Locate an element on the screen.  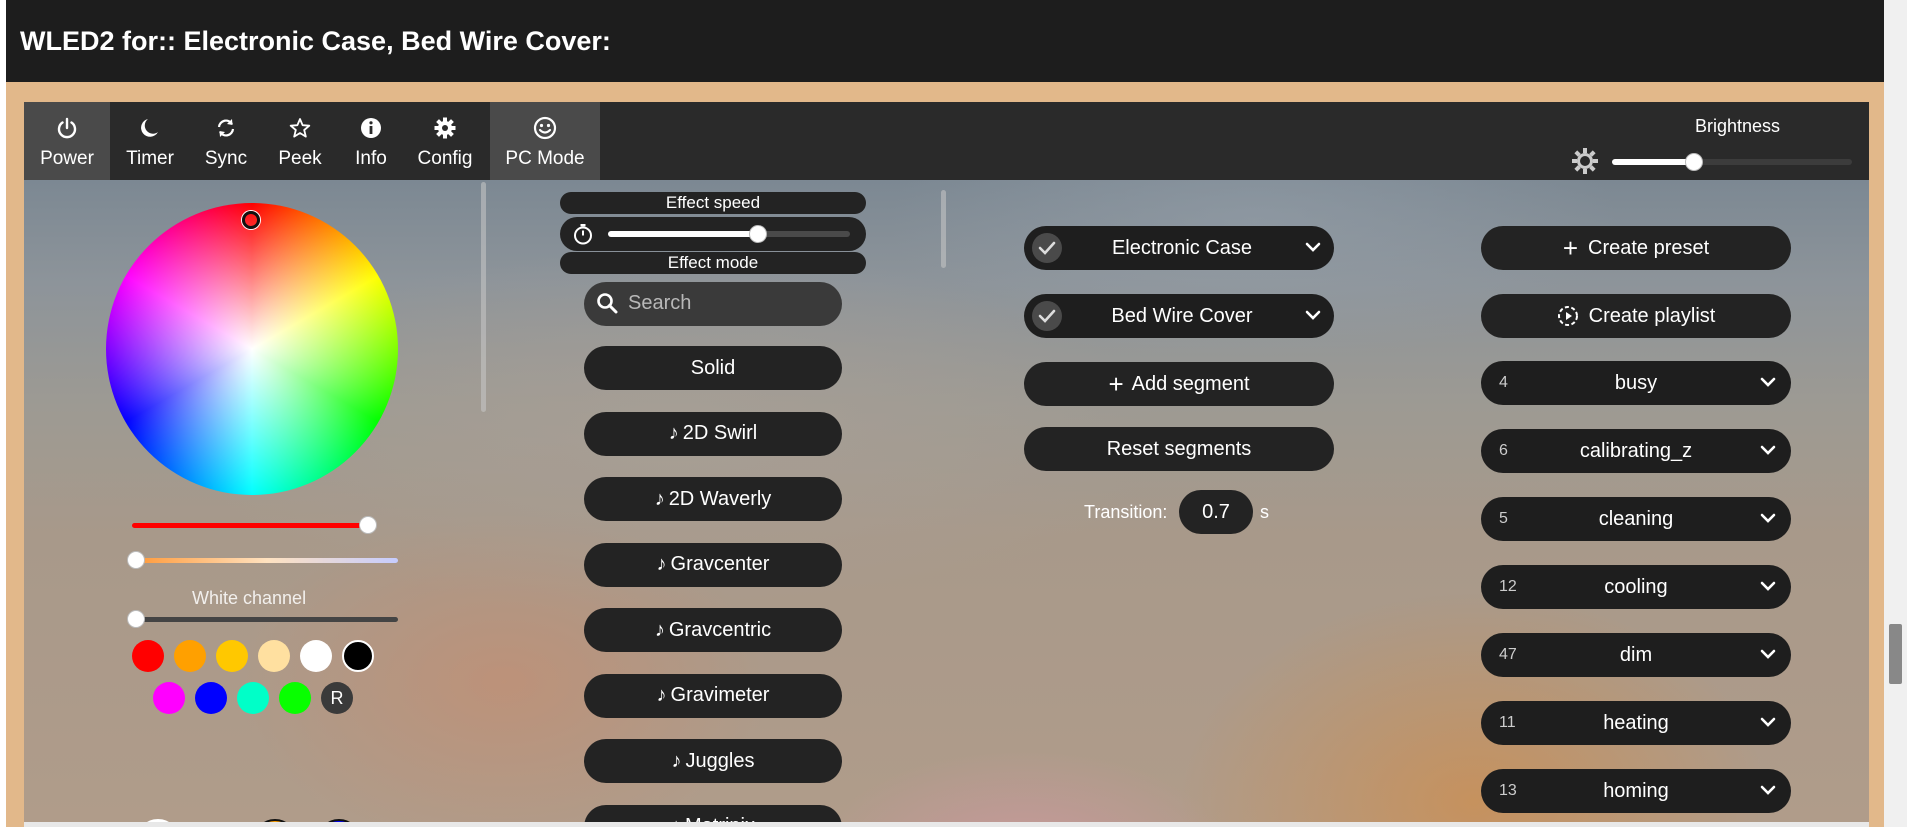
brightness-slider-knob is located at coordinates (1693, 162).